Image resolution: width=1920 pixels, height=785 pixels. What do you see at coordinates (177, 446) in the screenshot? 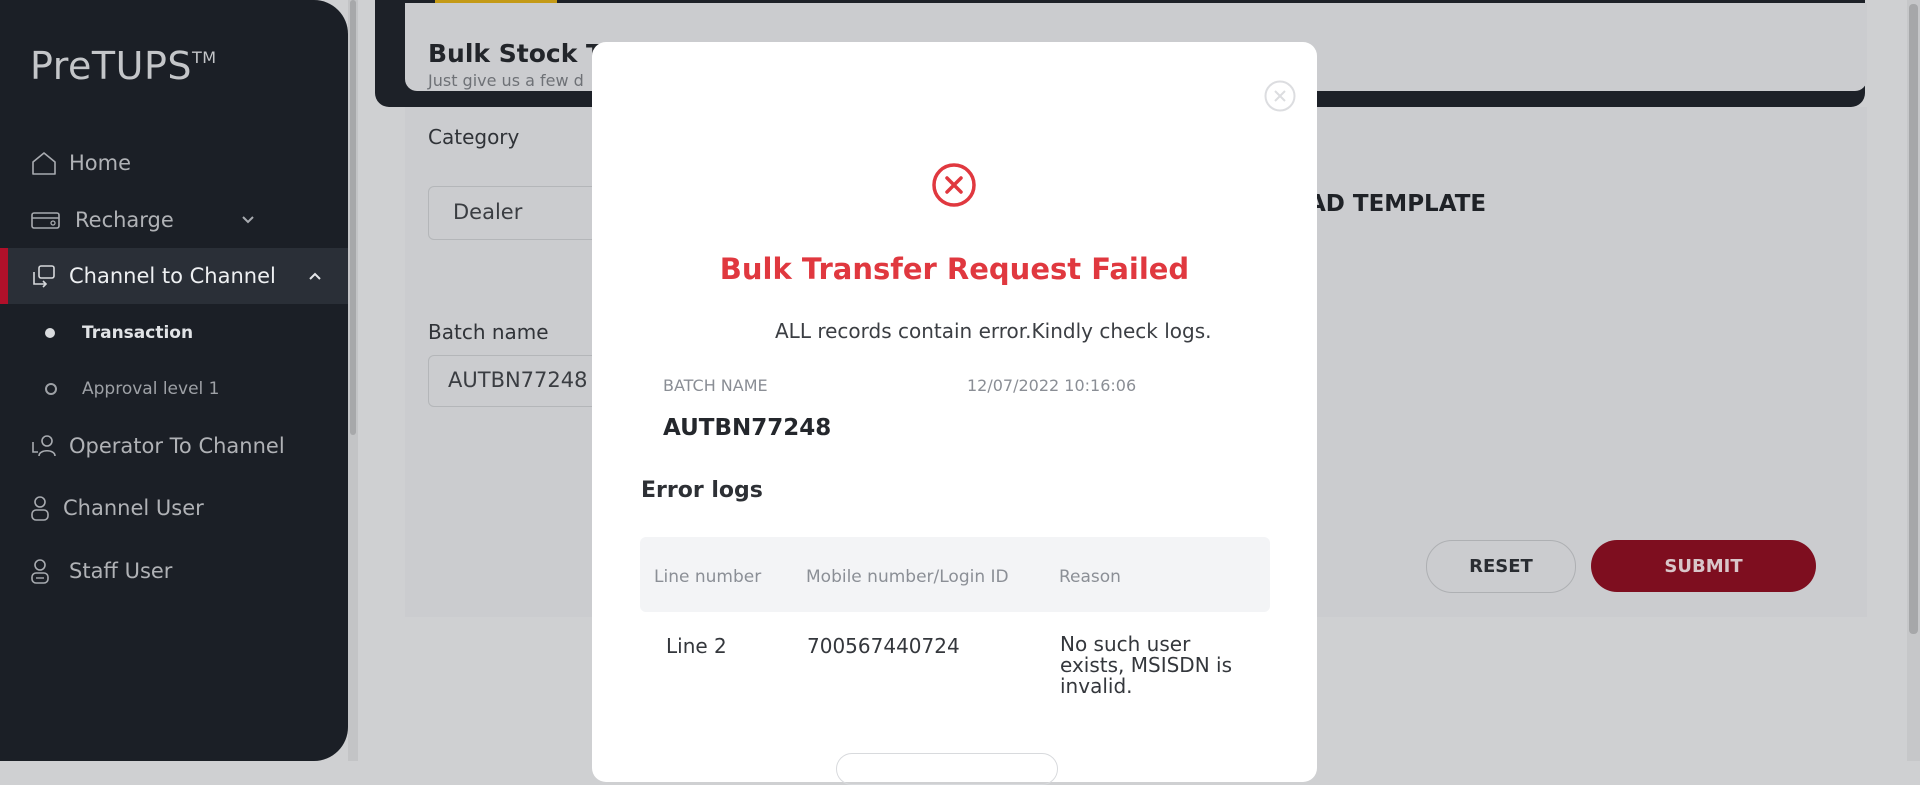
I see `sidebar-item-label: Operator To Channel` at bounding box center [177, 446].